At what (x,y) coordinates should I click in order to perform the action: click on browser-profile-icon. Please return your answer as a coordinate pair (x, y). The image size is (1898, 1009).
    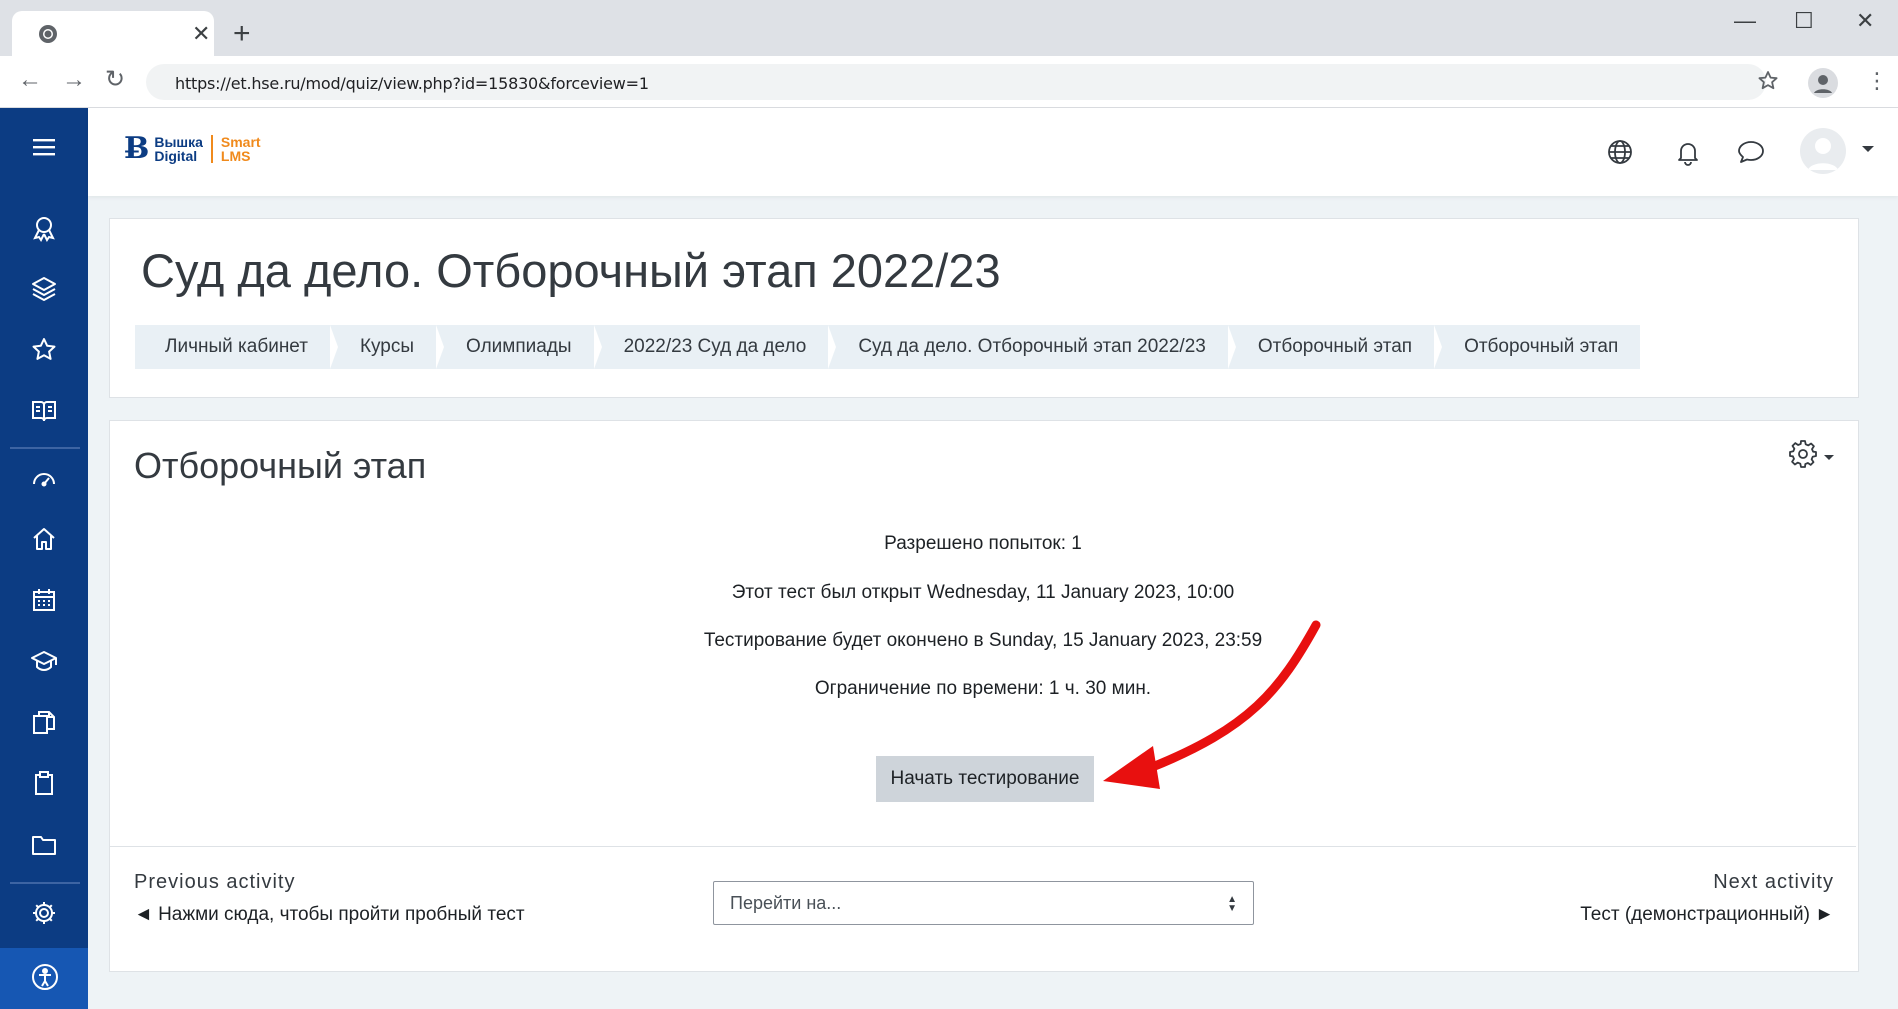
    Looking at the image, I should click on (1823, 83).